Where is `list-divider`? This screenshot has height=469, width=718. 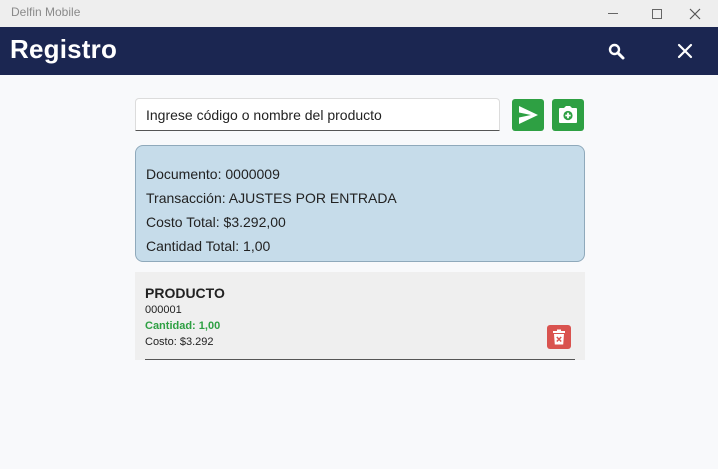 list-divider is located at coordinates (360, 359).